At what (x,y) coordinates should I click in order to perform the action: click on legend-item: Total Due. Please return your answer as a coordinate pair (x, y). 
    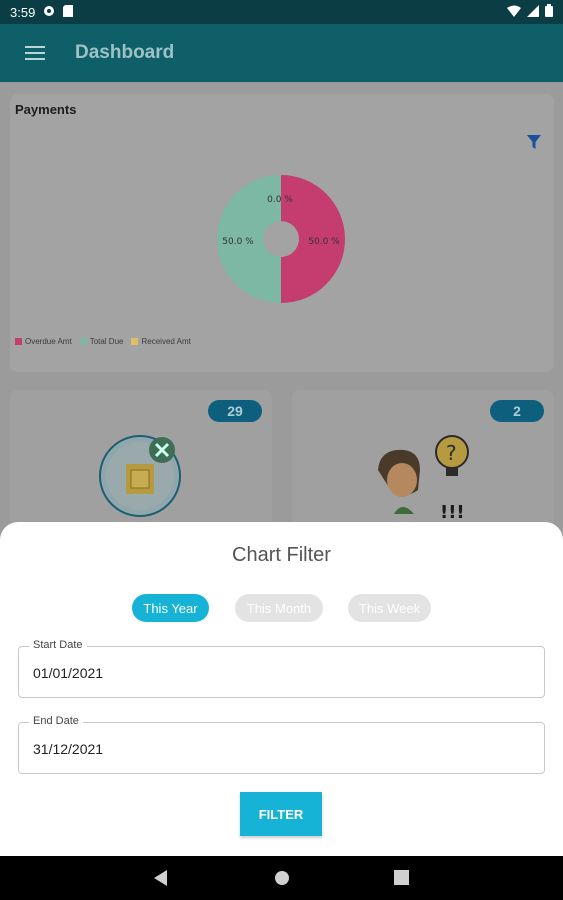
    Looking at the image, I should click on (101, 341).